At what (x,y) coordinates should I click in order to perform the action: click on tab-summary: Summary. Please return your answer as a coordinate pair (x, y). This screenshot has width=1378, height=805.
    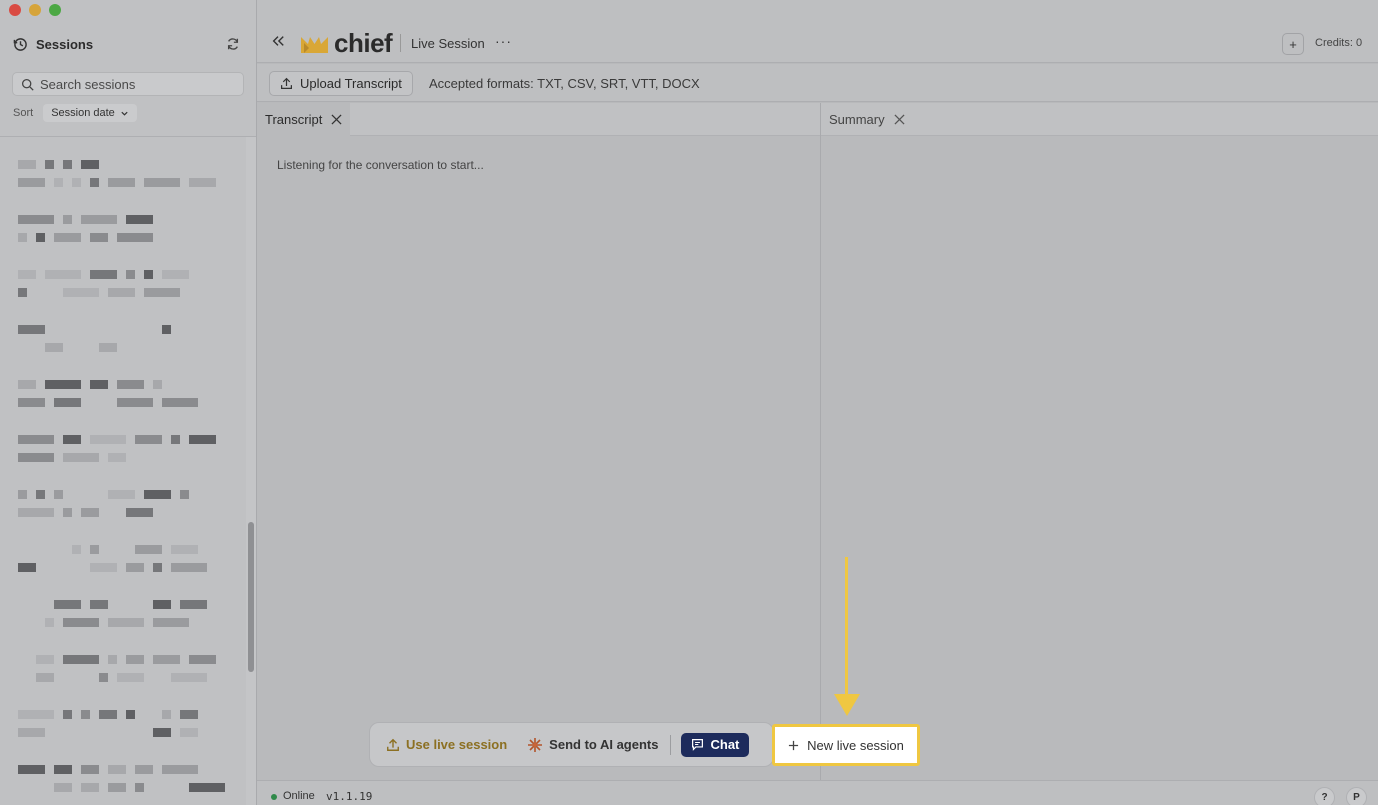
    Looking at the image, I should click on (867, 119).